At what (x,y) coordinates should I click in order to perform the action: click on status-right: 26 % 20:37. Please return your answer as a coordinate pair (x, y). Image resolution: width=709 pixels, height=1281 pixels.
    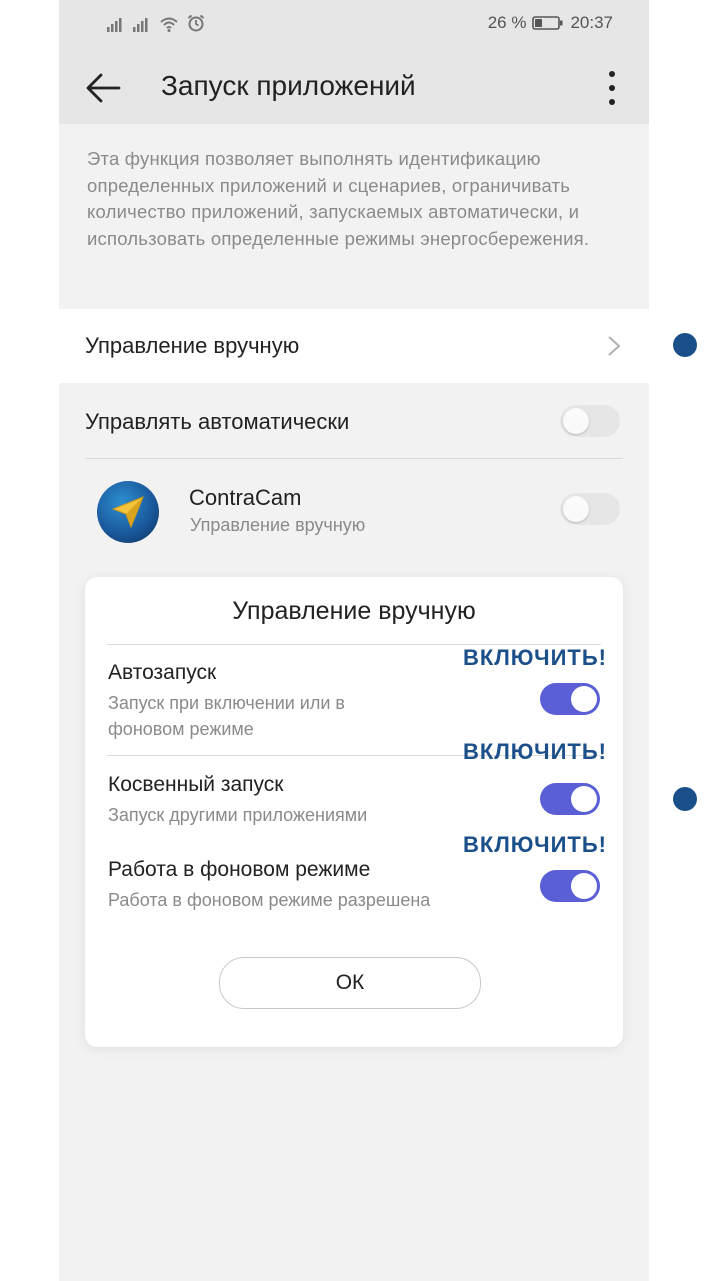
    Looking at the image, I should click on (550, 23).